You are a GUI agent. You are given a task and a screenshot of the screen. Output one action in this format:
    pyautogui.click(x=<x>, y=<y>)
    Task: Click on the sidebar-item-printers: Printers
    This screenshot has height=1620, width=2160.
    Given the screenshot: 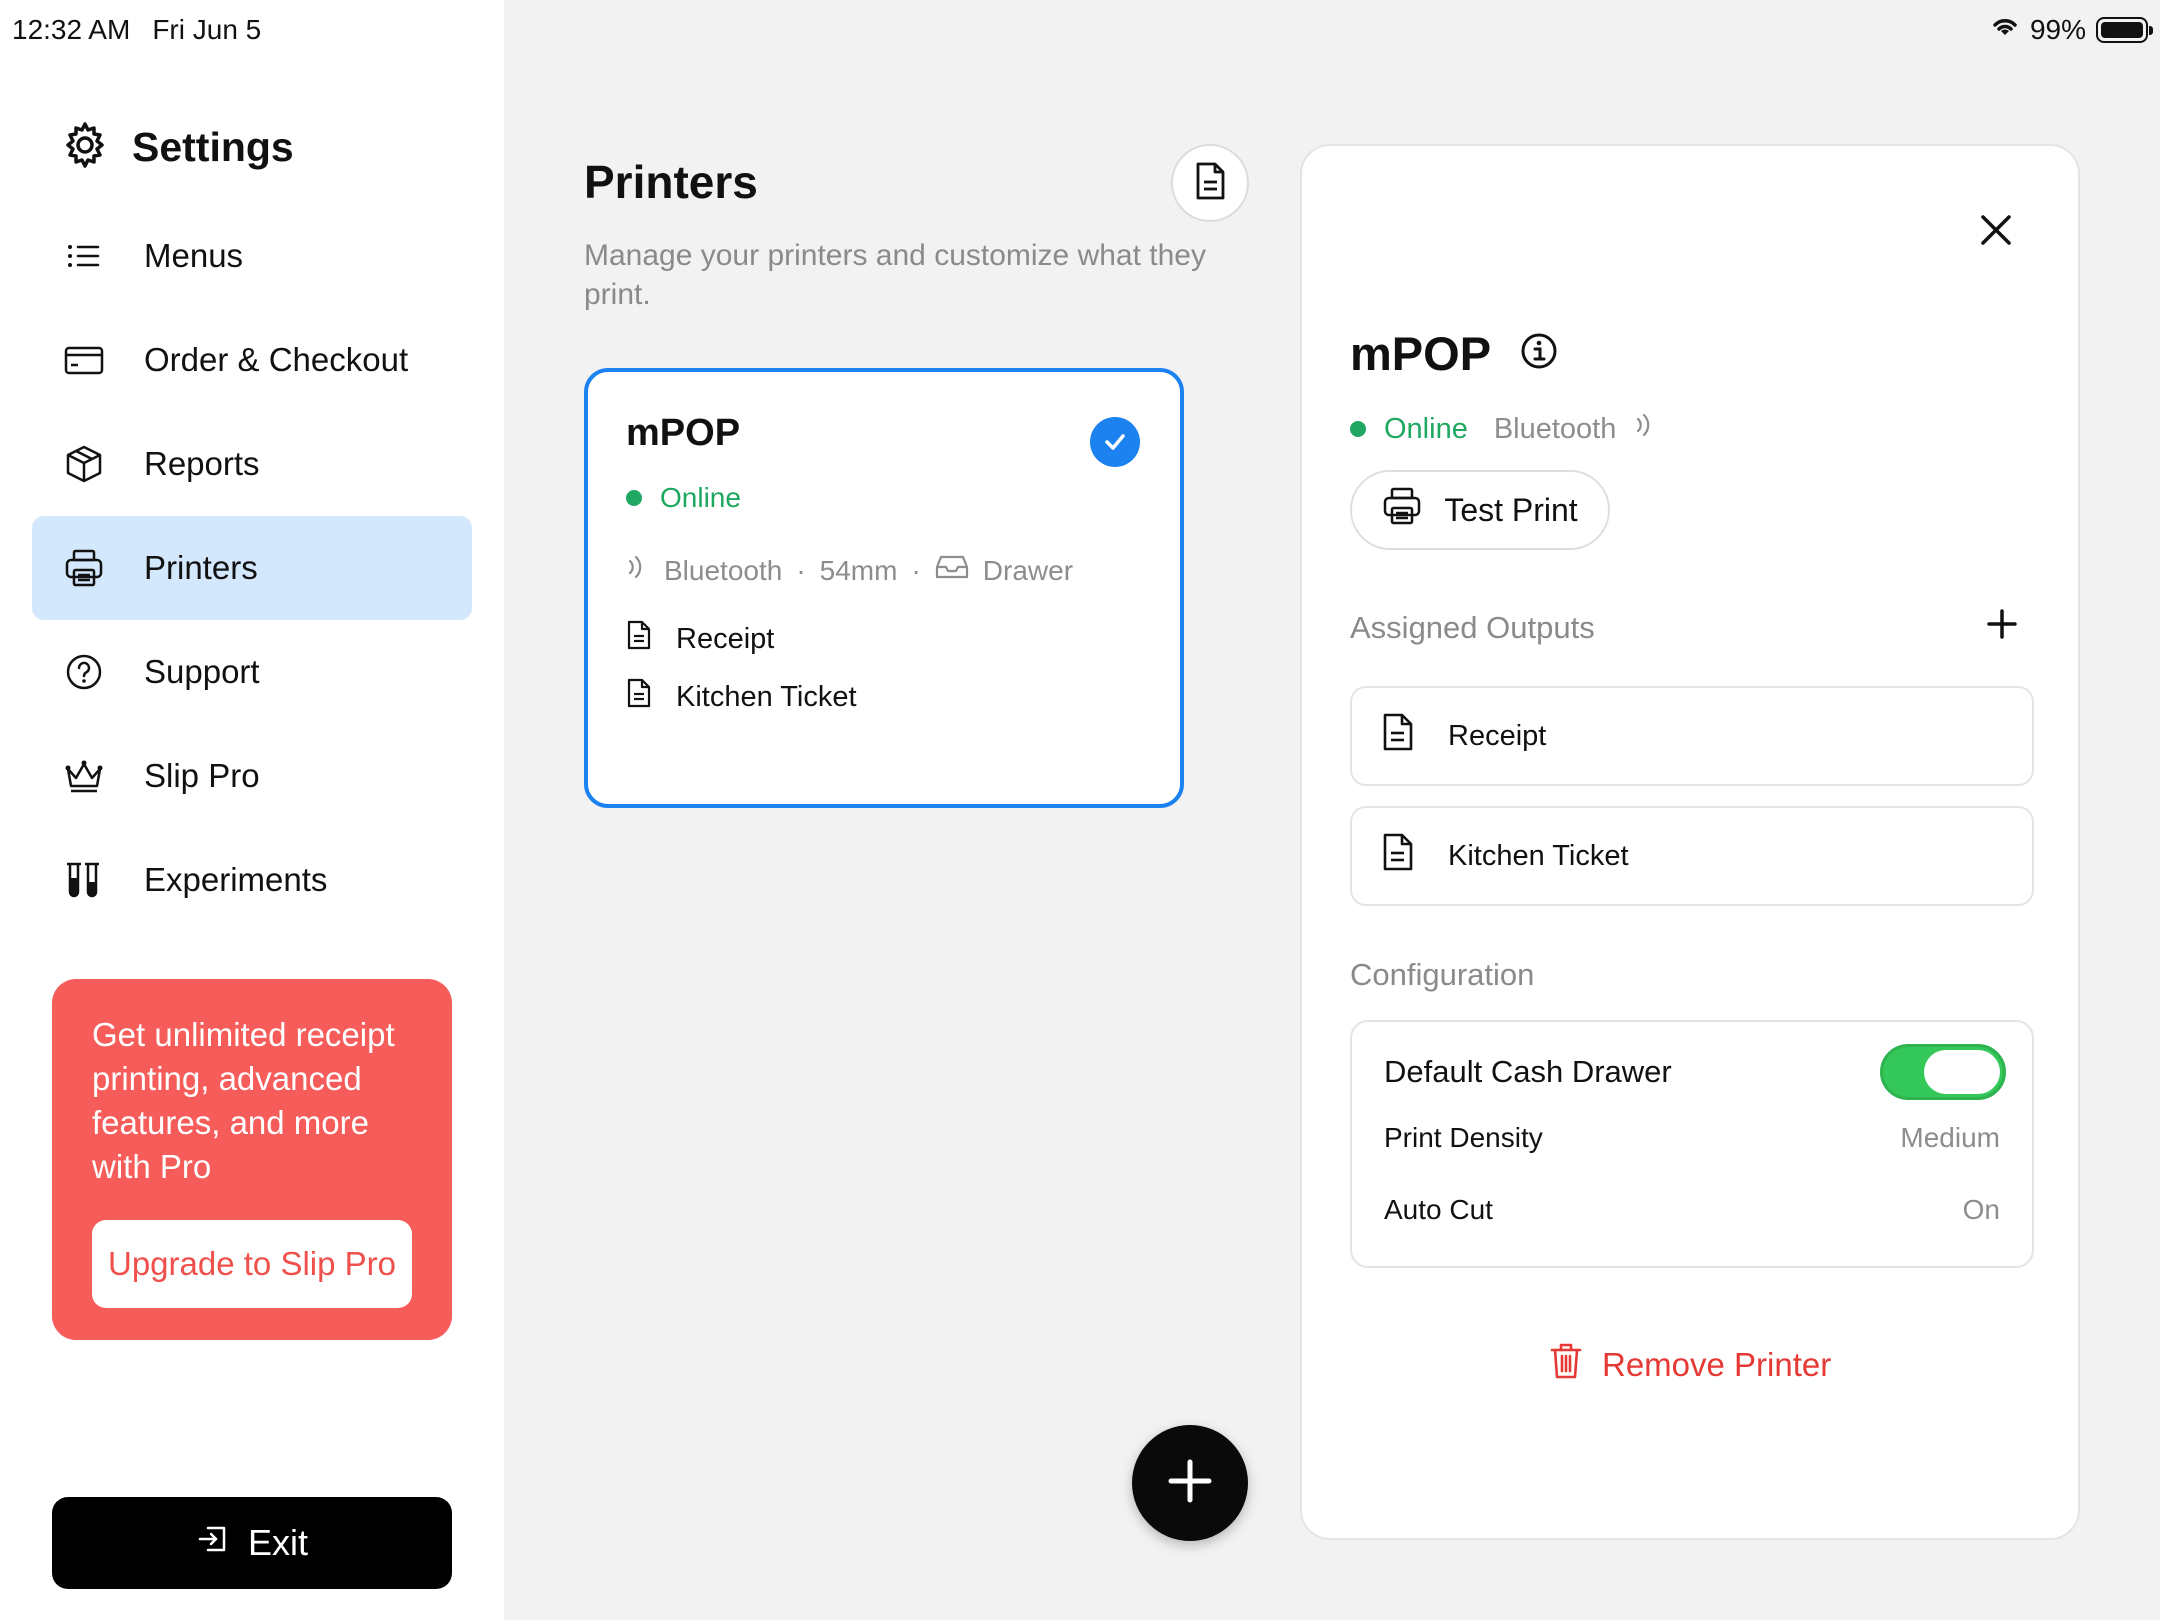 What is the action you would take?
    pyautogui.click(x=252, y=568)
    